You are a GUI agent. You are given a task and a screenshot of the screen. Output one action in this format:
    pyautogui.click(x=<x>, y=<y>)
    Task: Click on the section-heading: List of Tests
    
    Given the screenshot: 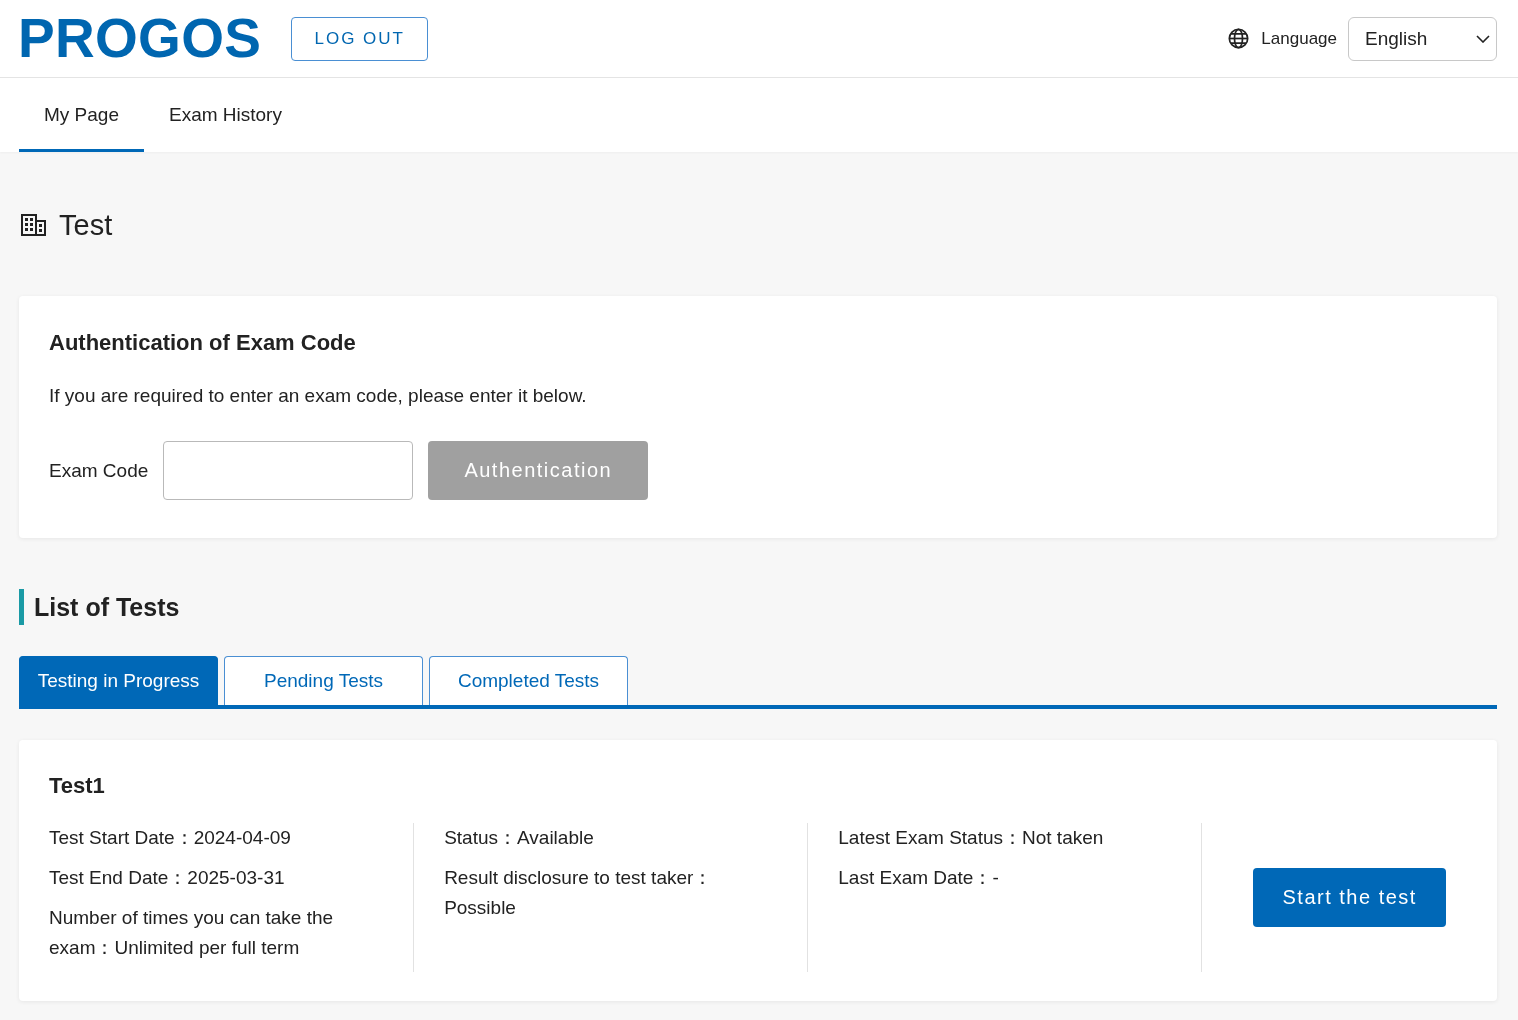 What is the action you would take?
    pyautogui.click(x=99, y=607)
    